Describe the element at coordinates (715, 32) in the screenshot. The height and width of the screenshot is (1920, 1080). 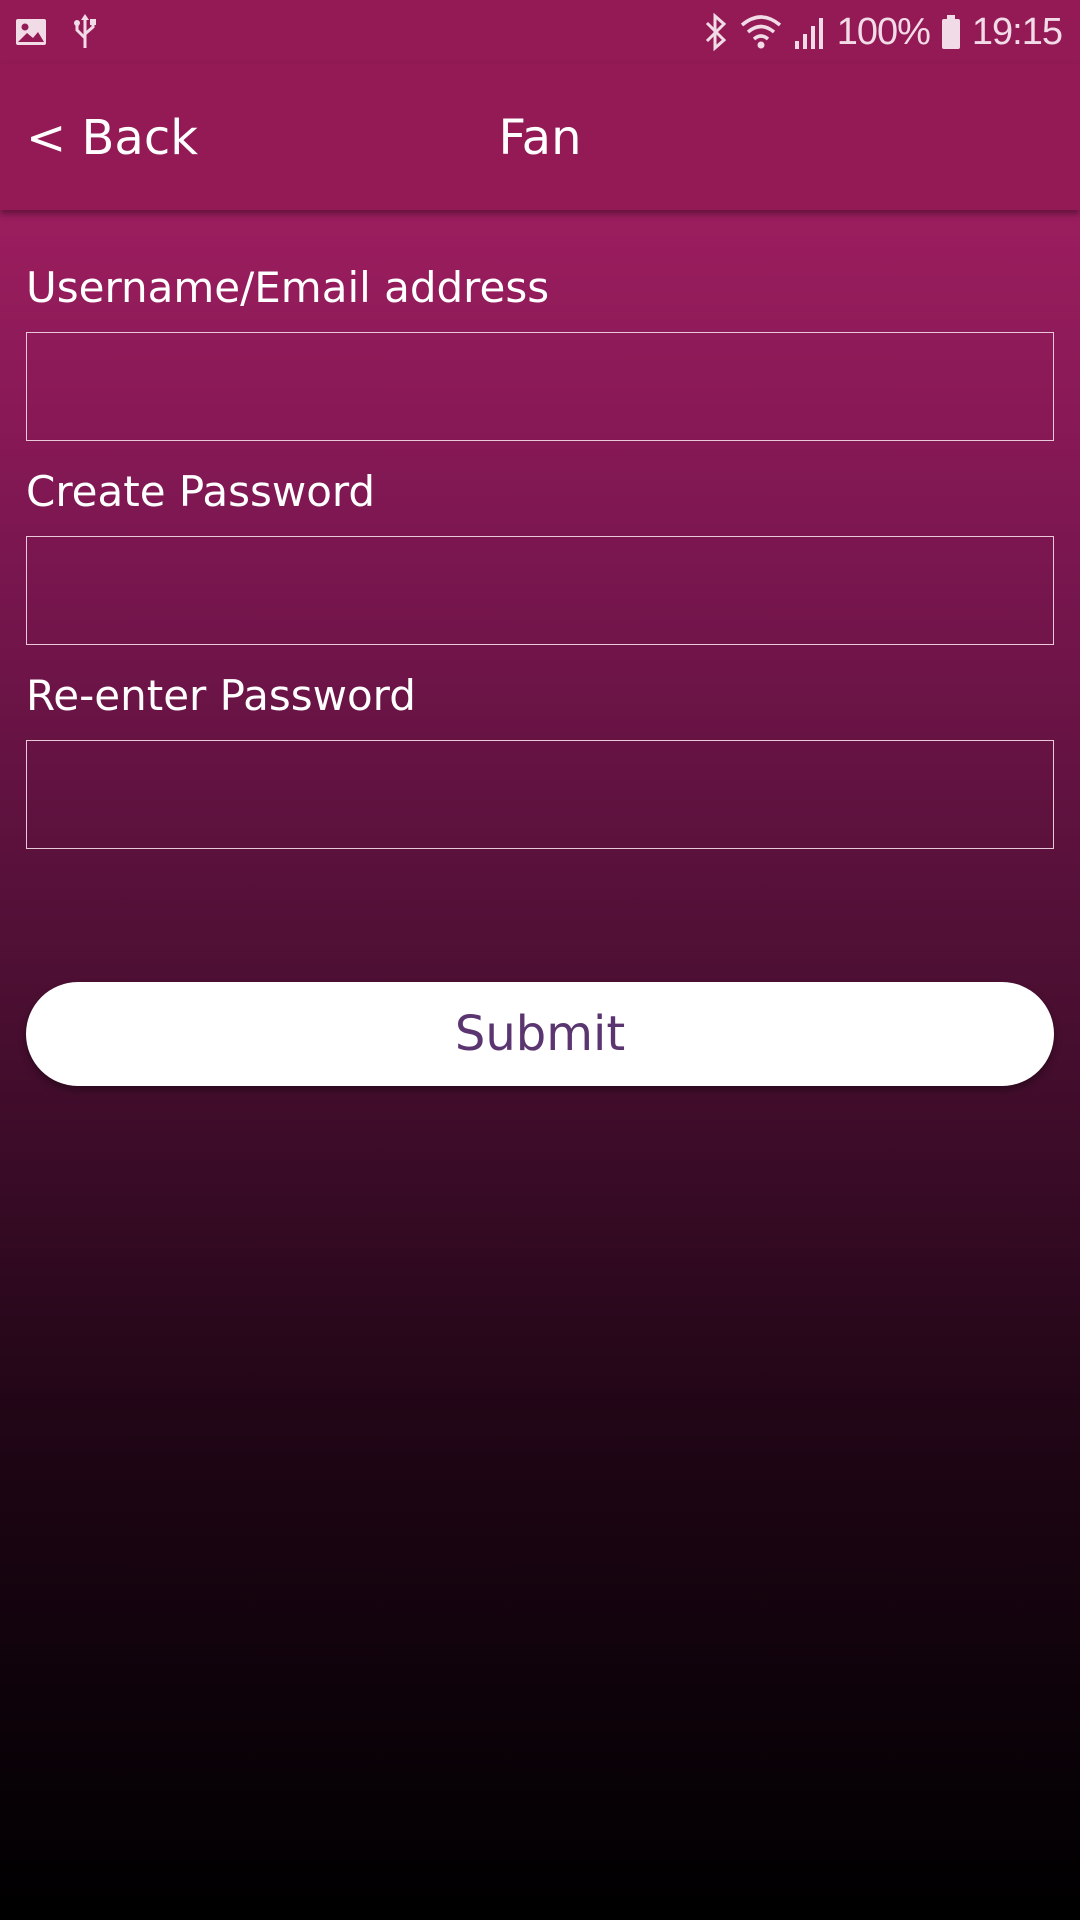
I see `bluetooth-icon` at that location.